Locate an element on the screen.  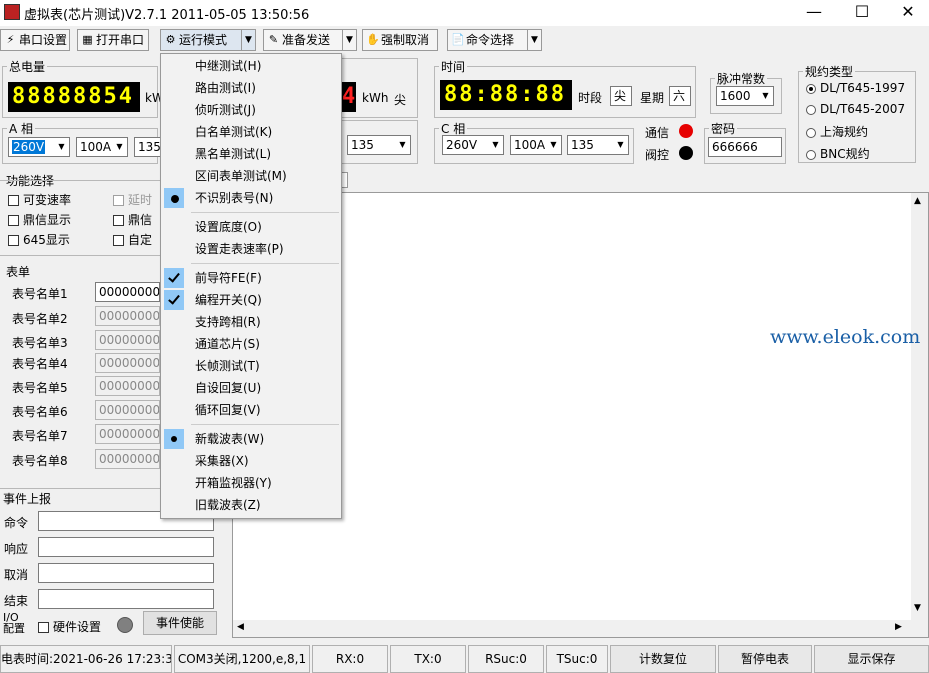
meter-input-4: 000000000 is located at coordinates (127, 363).